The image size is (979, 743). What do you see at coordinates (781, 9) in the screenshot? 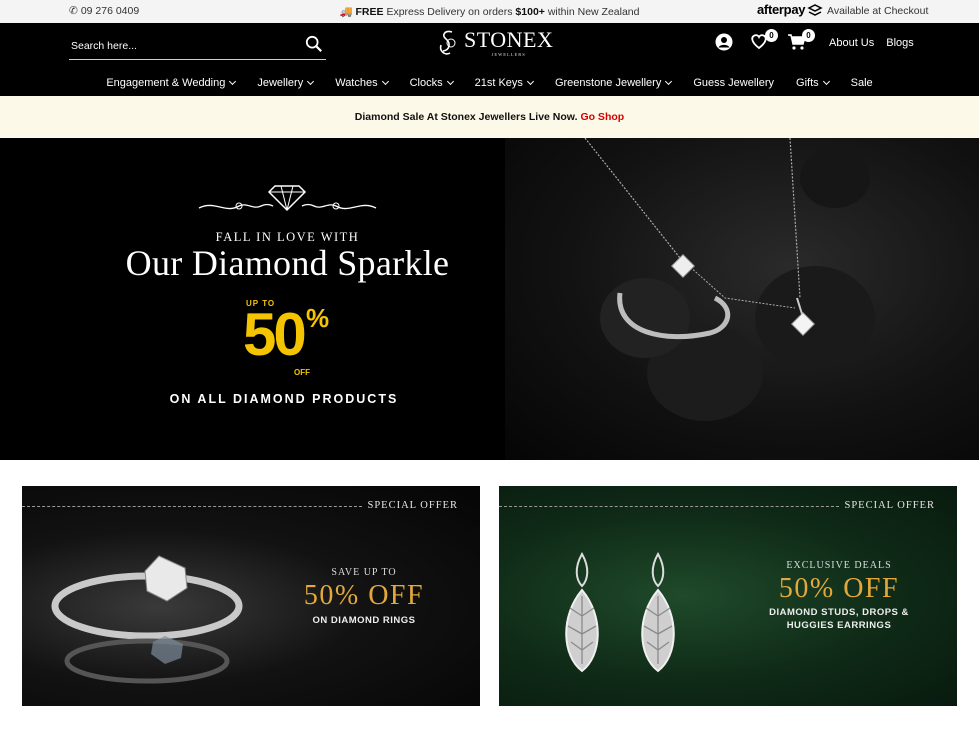
I see `afterpay-wordmark: afterpay` at bounding box center [781, 9].